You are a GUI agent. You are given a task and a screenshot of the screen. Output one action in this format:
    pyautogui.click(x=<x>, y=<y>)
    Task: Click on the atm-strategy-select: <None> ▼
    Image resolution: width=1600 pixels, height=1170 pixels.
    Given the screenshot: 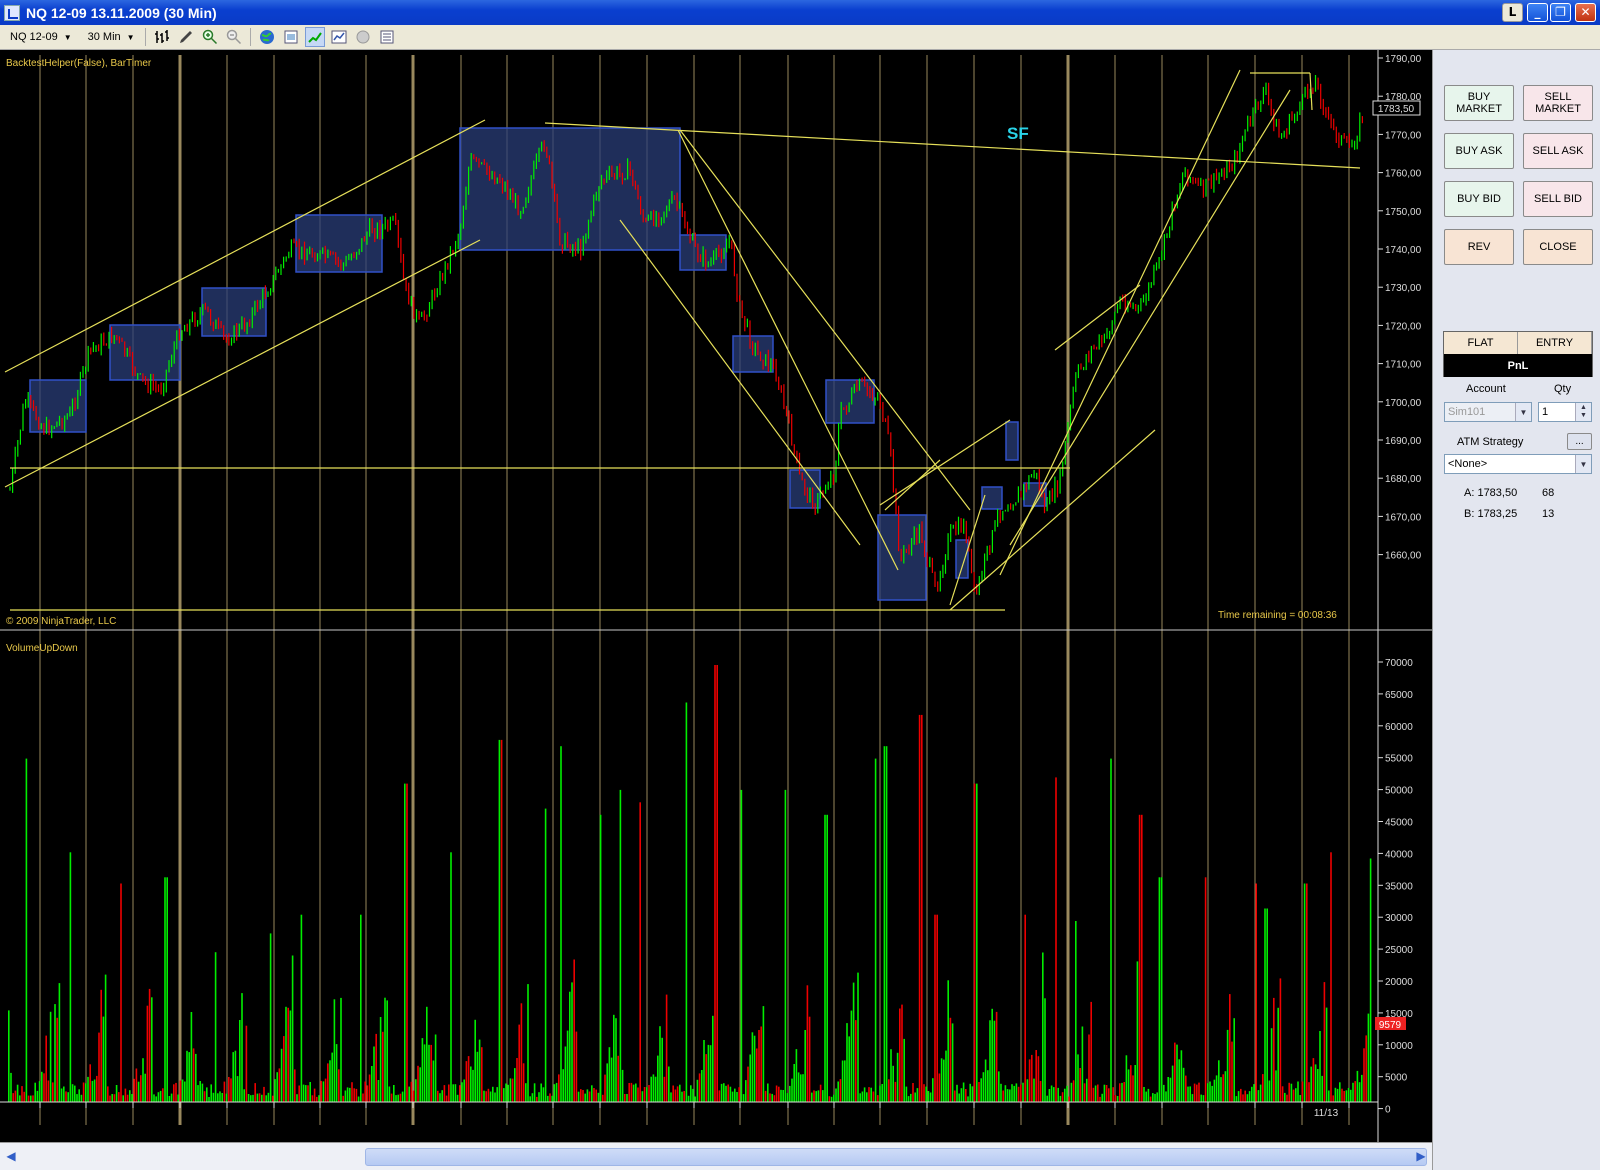 What is the action you would take?
    pyautogui.click(x=1518, y=464)
    